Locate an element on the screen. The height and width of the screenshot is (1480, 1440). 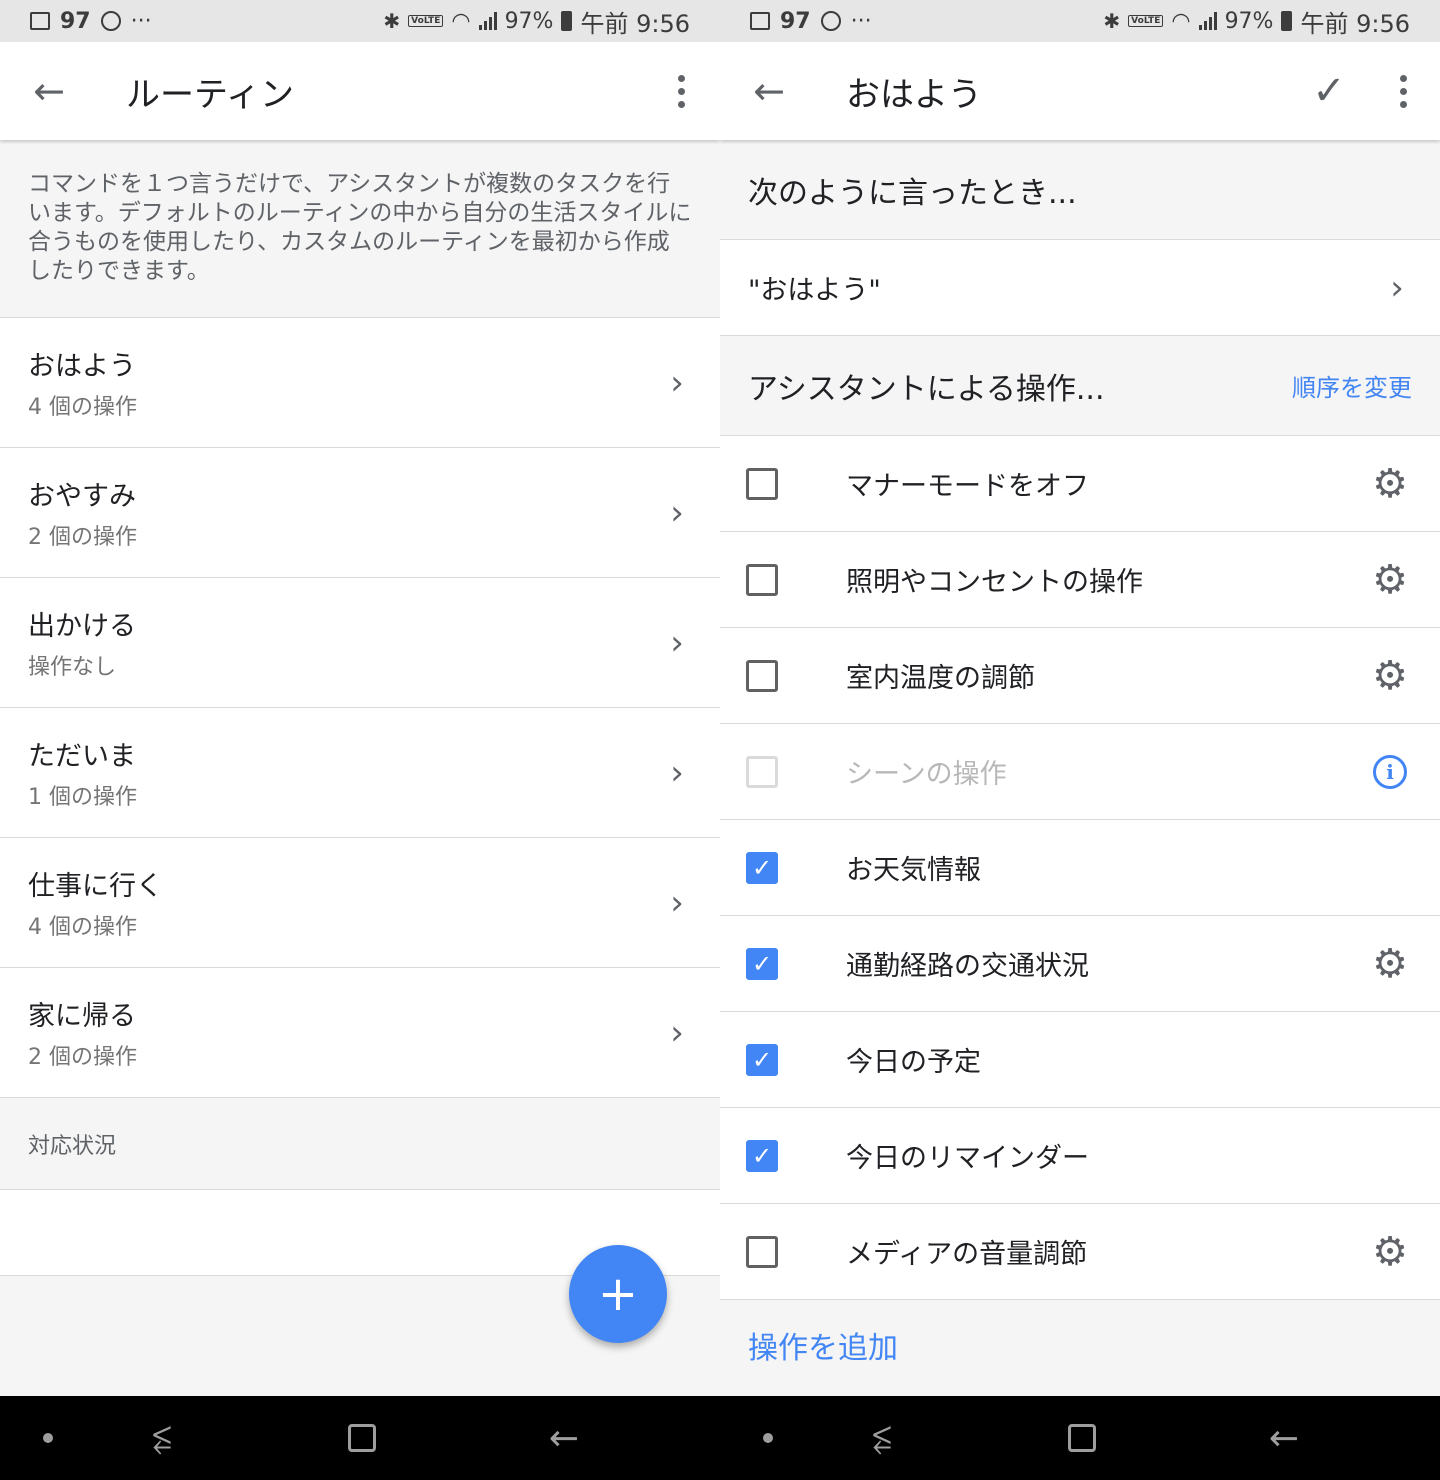
sync-icon is located at coordinates (110, 21).